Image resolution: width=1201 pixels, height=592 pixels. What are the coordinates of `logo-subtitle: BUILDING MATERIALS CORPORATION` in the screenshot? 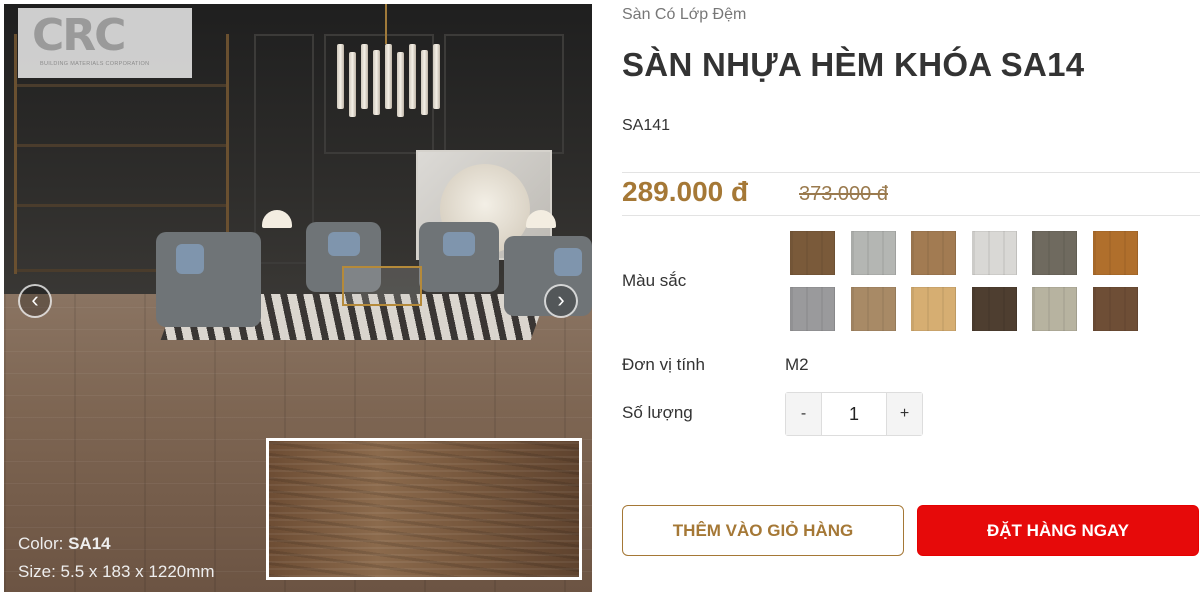 It's located at (95, 64).